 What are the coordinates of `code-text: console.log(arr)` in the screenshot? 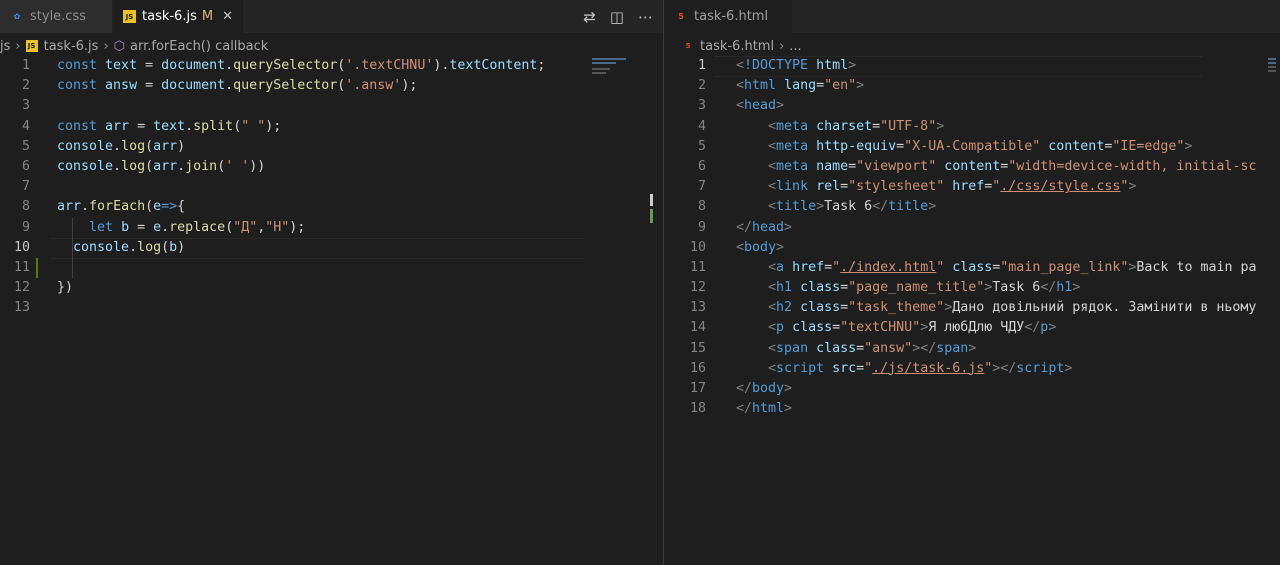 It's located at (121, 147).